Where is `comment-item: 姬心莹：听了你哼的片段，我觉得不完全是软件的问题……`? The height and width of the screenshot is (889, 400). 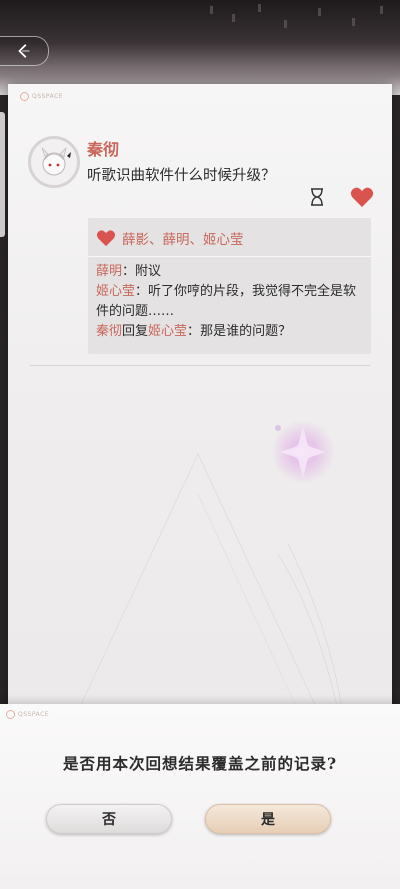
comment-item: 姬心莹：听了你哼的片段，我觉得不完全是软件的问题…… is located at coordinates (230, 302).